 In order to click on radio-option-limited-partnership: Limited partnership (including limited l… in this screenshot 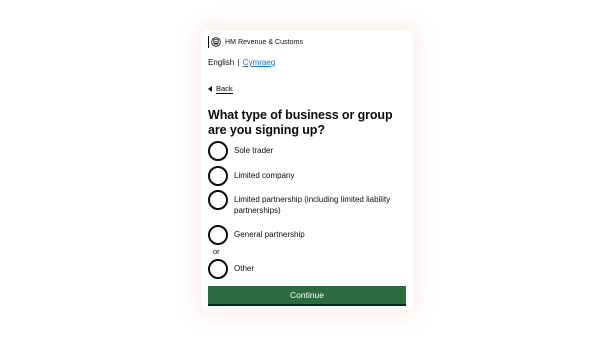, I will do `click(307, 207)`.